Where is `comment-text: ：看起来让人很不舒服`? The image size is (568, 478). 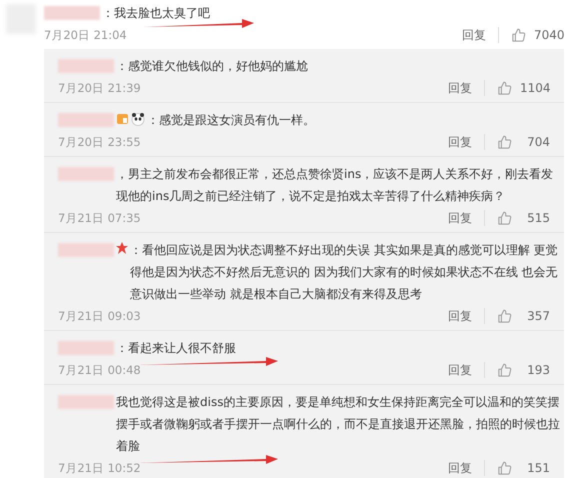 comment-text: ：看起来让人很不舒服 is located at coordinates (176, 348).